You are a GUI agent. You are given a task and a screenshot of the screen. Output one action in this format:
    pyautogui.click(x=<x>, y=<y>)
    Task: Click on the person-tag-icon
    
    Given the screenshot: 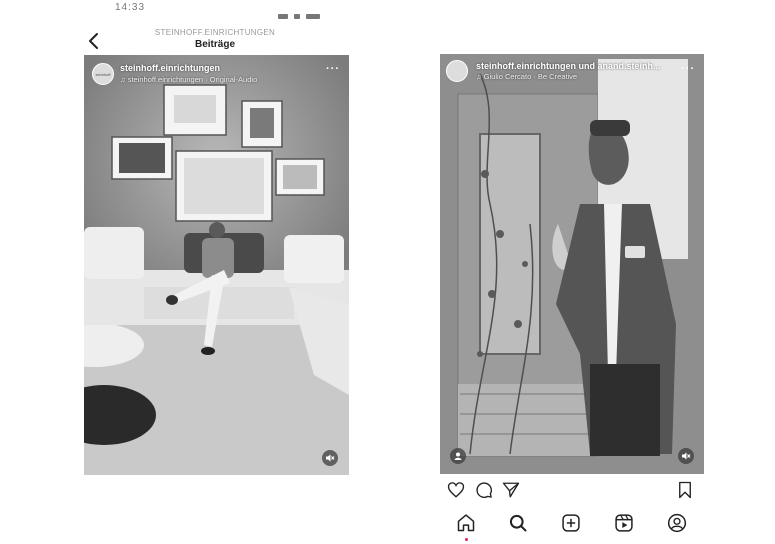 What is the action you would take?
    pyautogui.click(x=458, y=456)
    